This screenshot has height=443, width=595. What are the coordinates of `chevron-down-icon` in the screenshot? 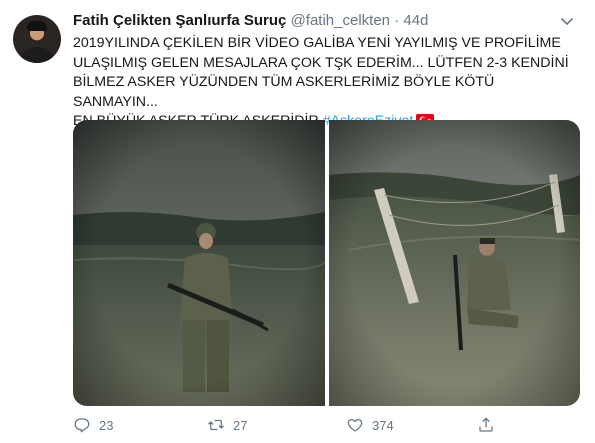 It's located at (567, 22).